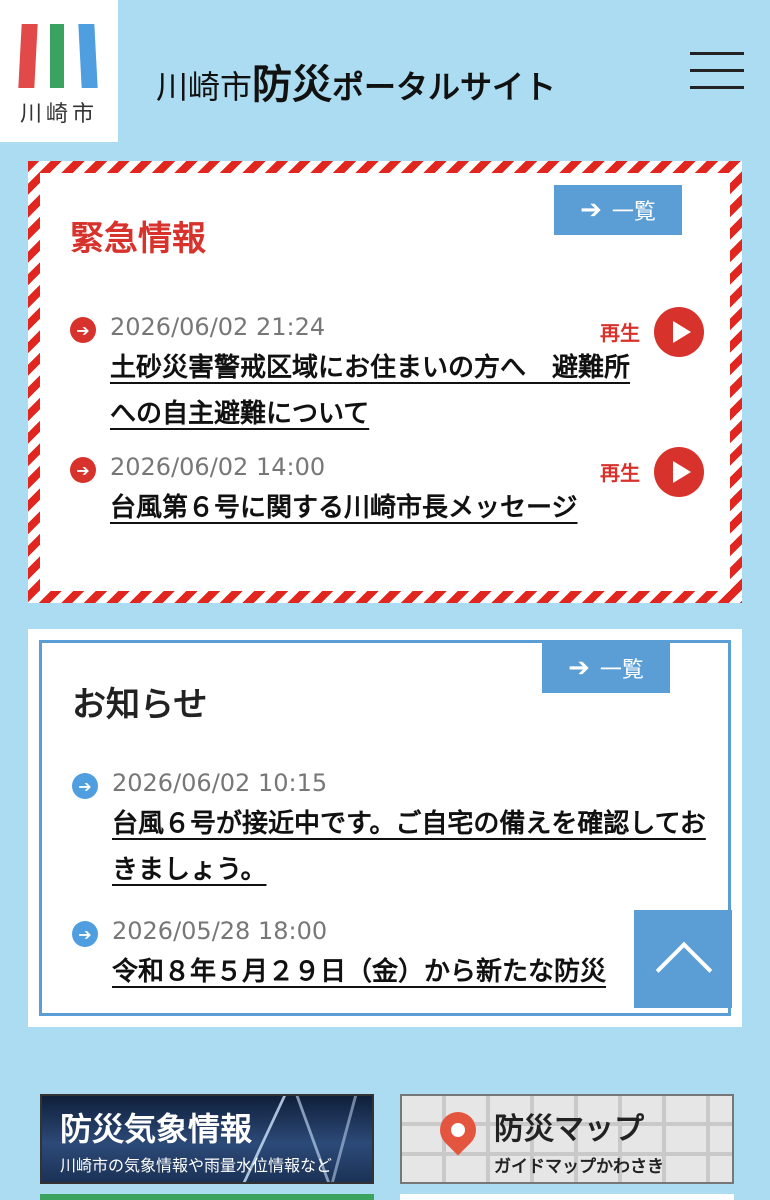  Describe the element at coordinates (218, 327) in the screenshot. I see `emergency-item-date: 2026/06/02 21:24` at that location.